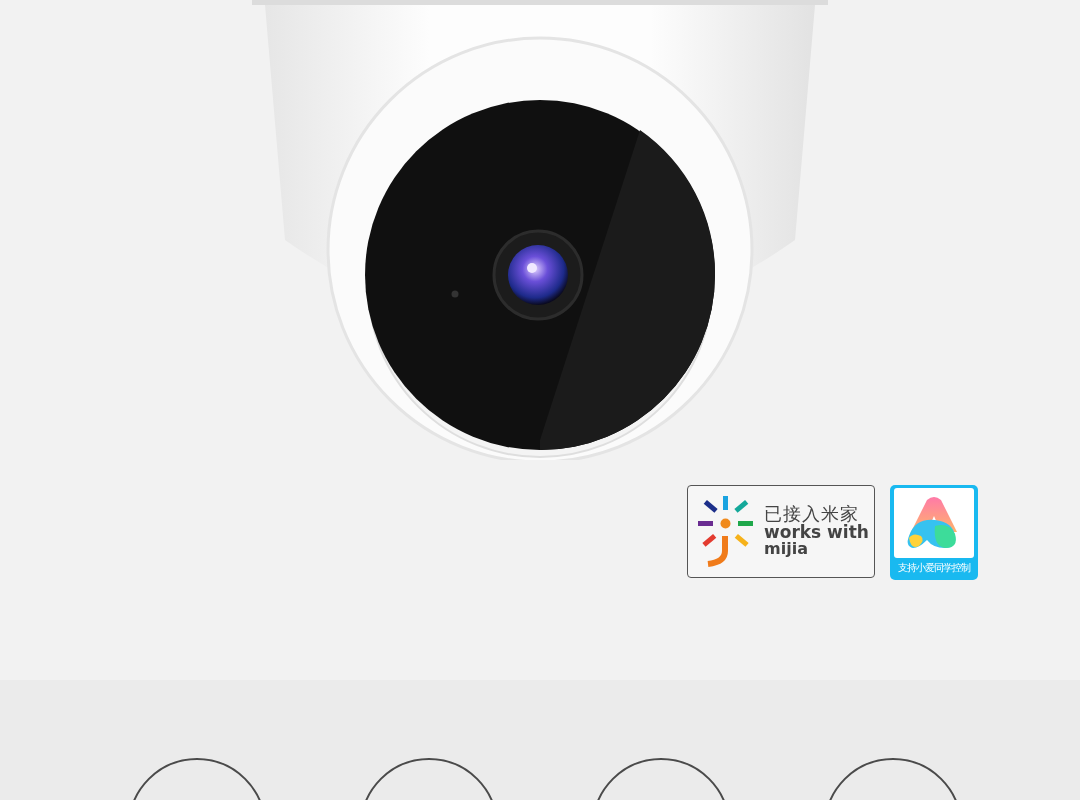  Describe the element at coordinates (816, 532) in the screenshot. I see `badge-subtitle: works with` at that location.